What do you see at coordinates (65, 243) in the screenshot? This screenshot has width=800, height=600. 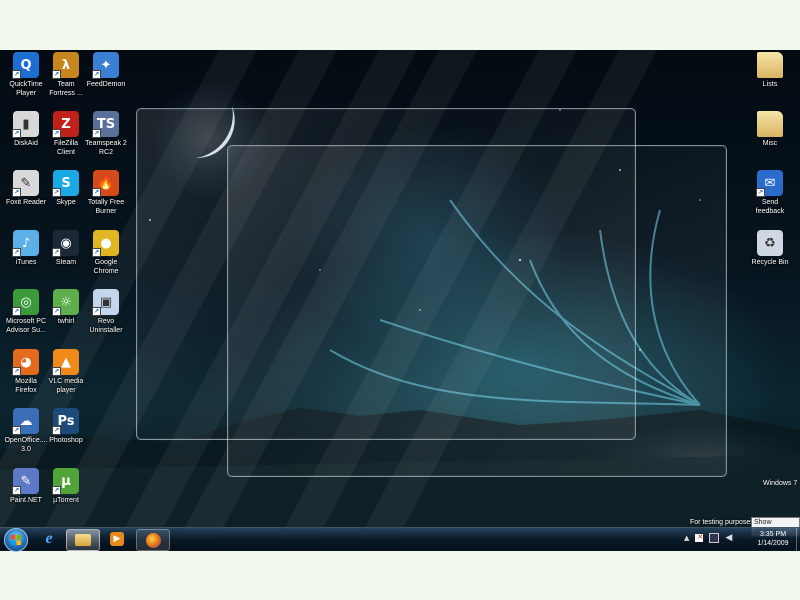 I see `steam-icon: ◉ ↗` at bounding box center [65, 243].